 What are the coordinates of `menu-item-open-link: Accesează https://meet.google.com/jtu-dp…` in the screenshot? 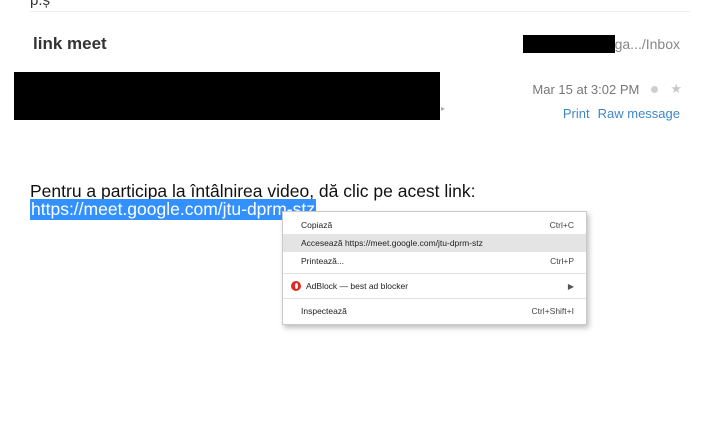 It's located at (434, 243).